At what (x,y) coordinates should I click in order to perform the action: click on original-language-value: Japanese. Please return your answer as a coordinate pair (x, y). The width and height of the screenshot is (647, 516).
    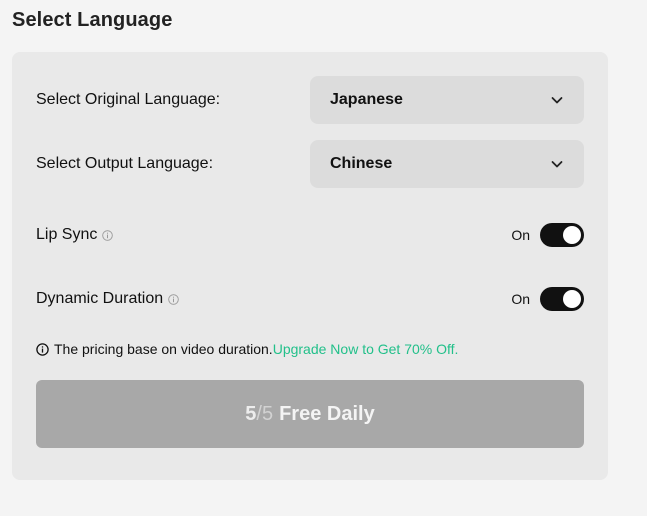
    Looking at the image, I should click on (366, 99).